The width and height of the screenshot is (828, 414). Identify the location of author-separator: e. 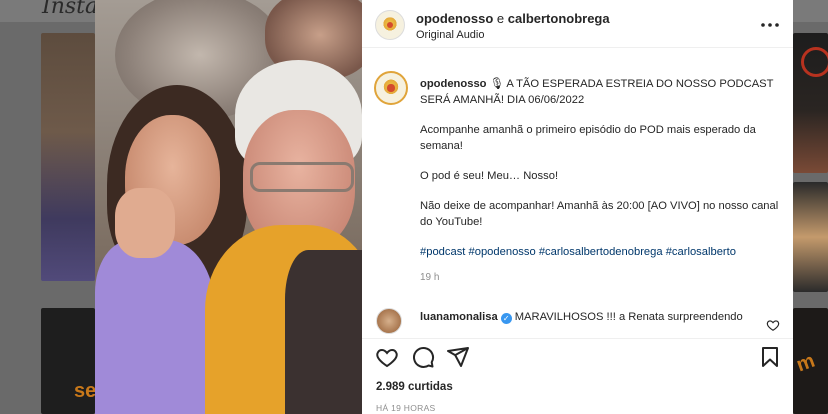
(500, 18).